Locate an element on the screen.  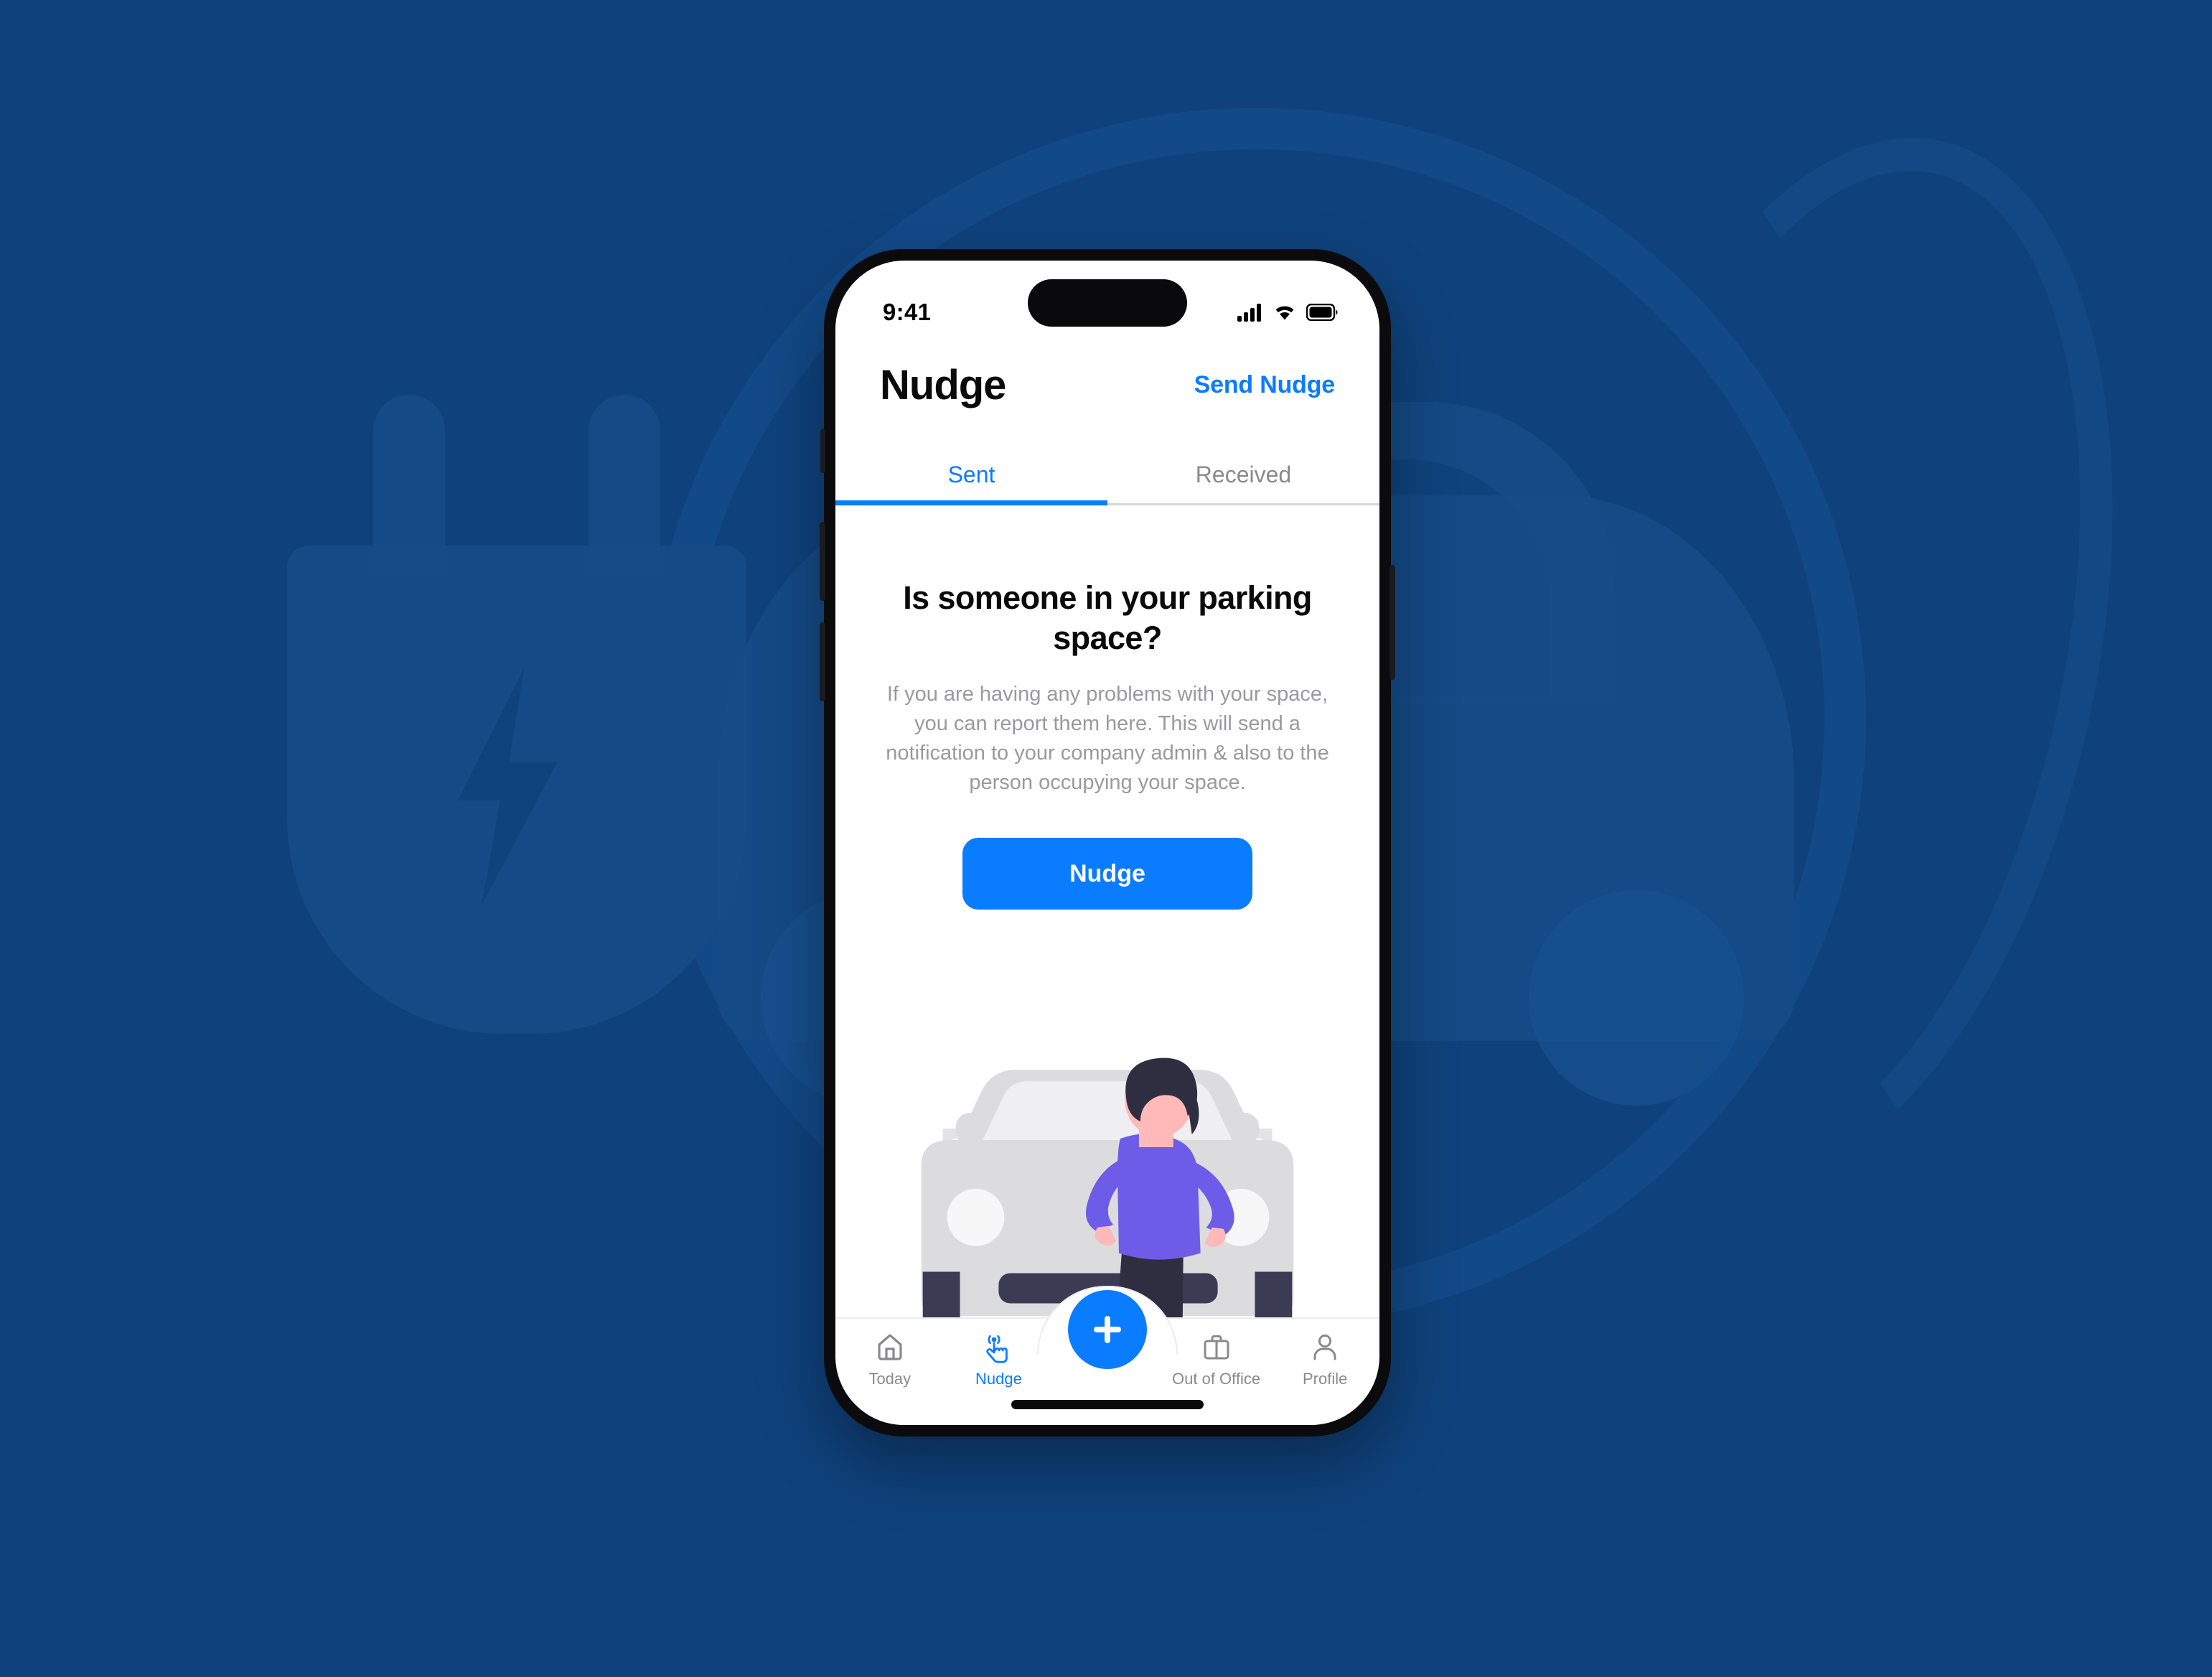
tab-item-today-label: Today is located at coordinates (889, 1379).